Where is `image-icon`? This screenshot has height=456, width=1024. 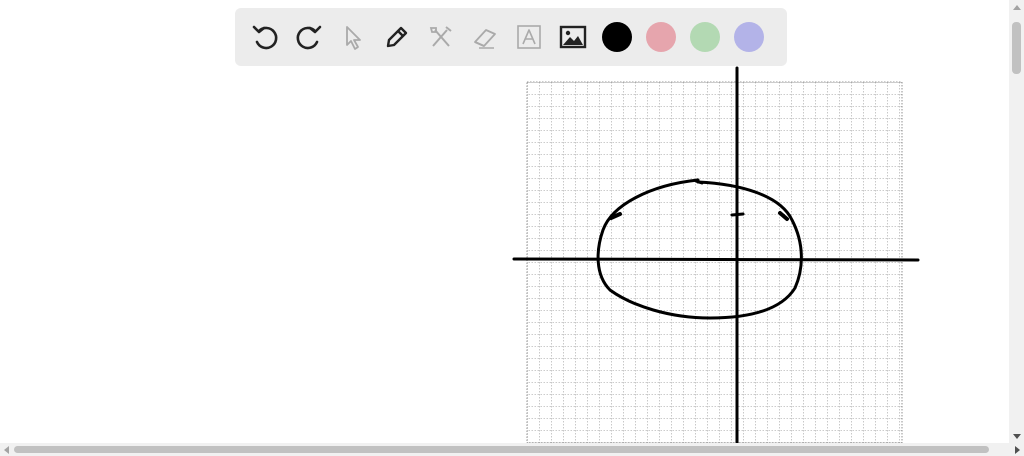
image-icon is located at coordinates (573, 37).